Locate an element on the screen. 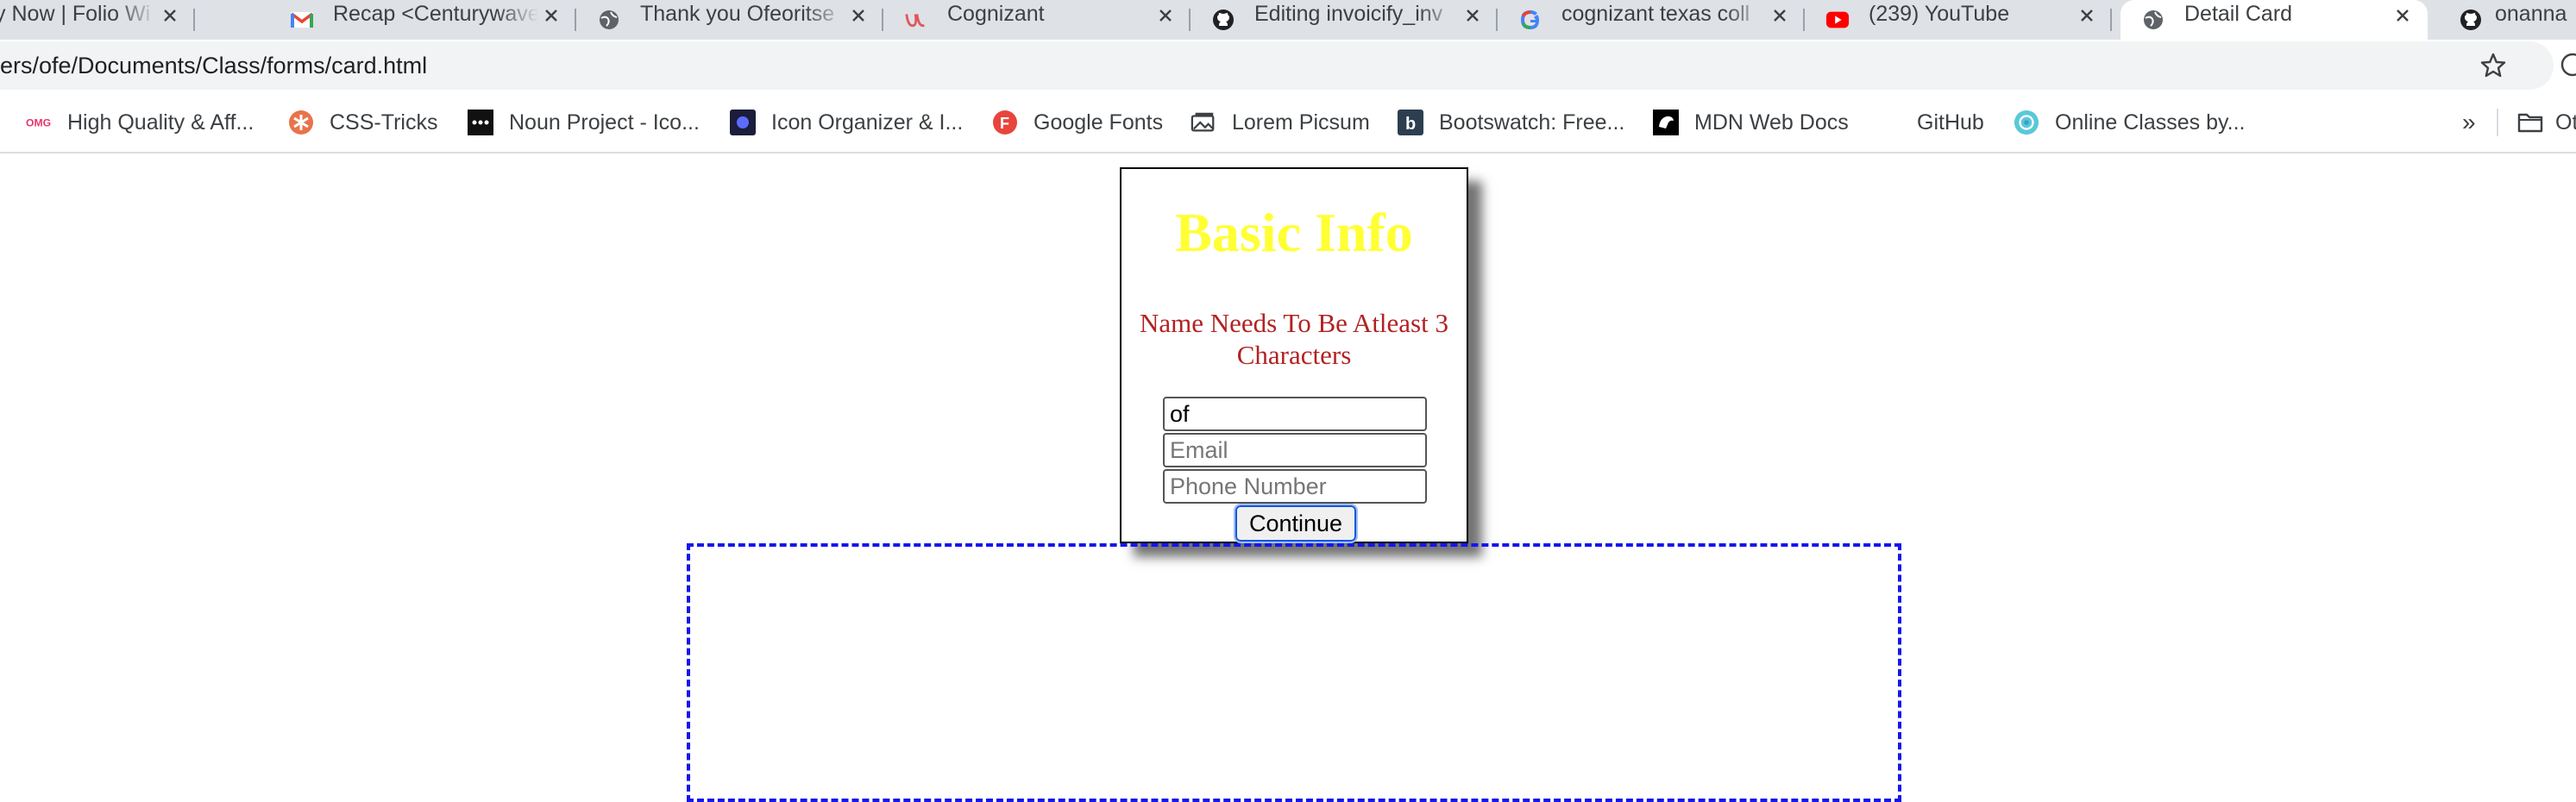  mdn-icon is located at coordinates (1666, 122).